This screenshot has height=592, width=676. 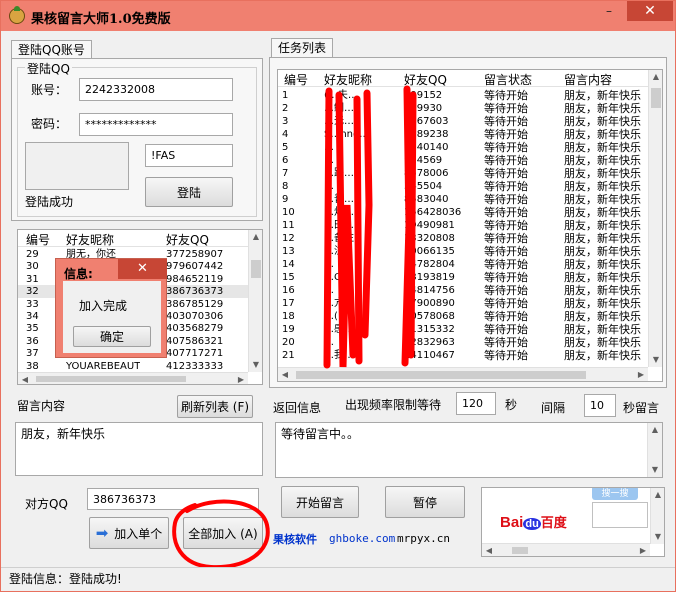 What do you see at coordinates (615, 494) in the screenshot?
I see `ad-search-tab: 搜一搜` at bounding box center [615, 494].